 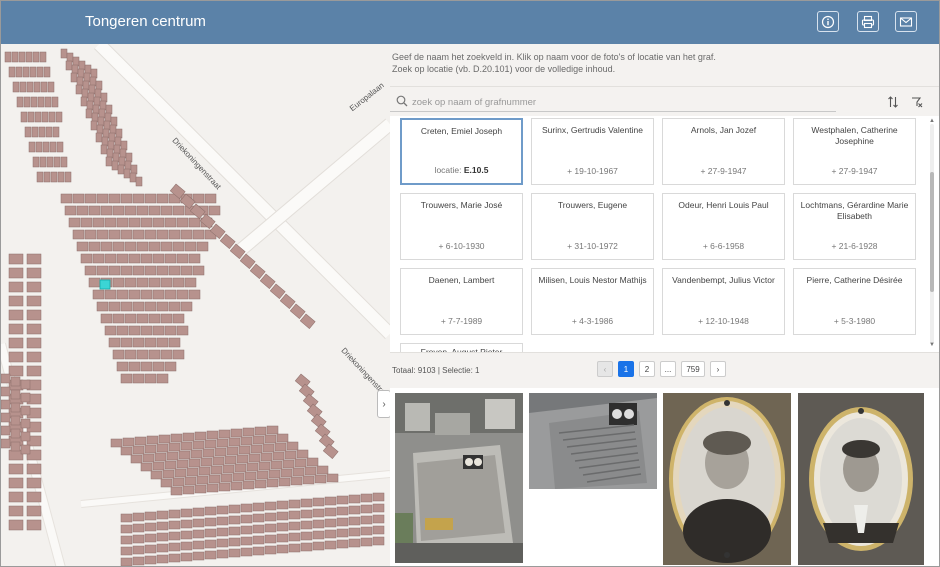 What do you see at coordinates (623, 102) in the screenshot?
I see `search-input` at bounding box center [623, 102].